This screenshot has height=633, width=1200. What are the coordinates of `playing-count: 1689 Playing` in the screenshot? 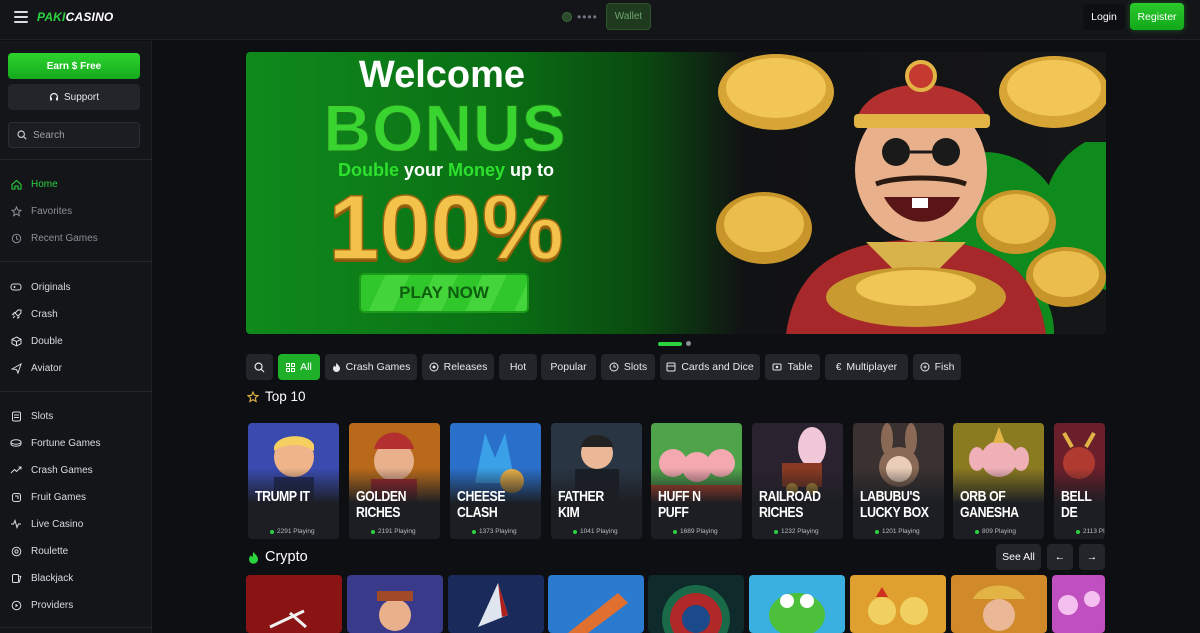 It's located at (695, 531).